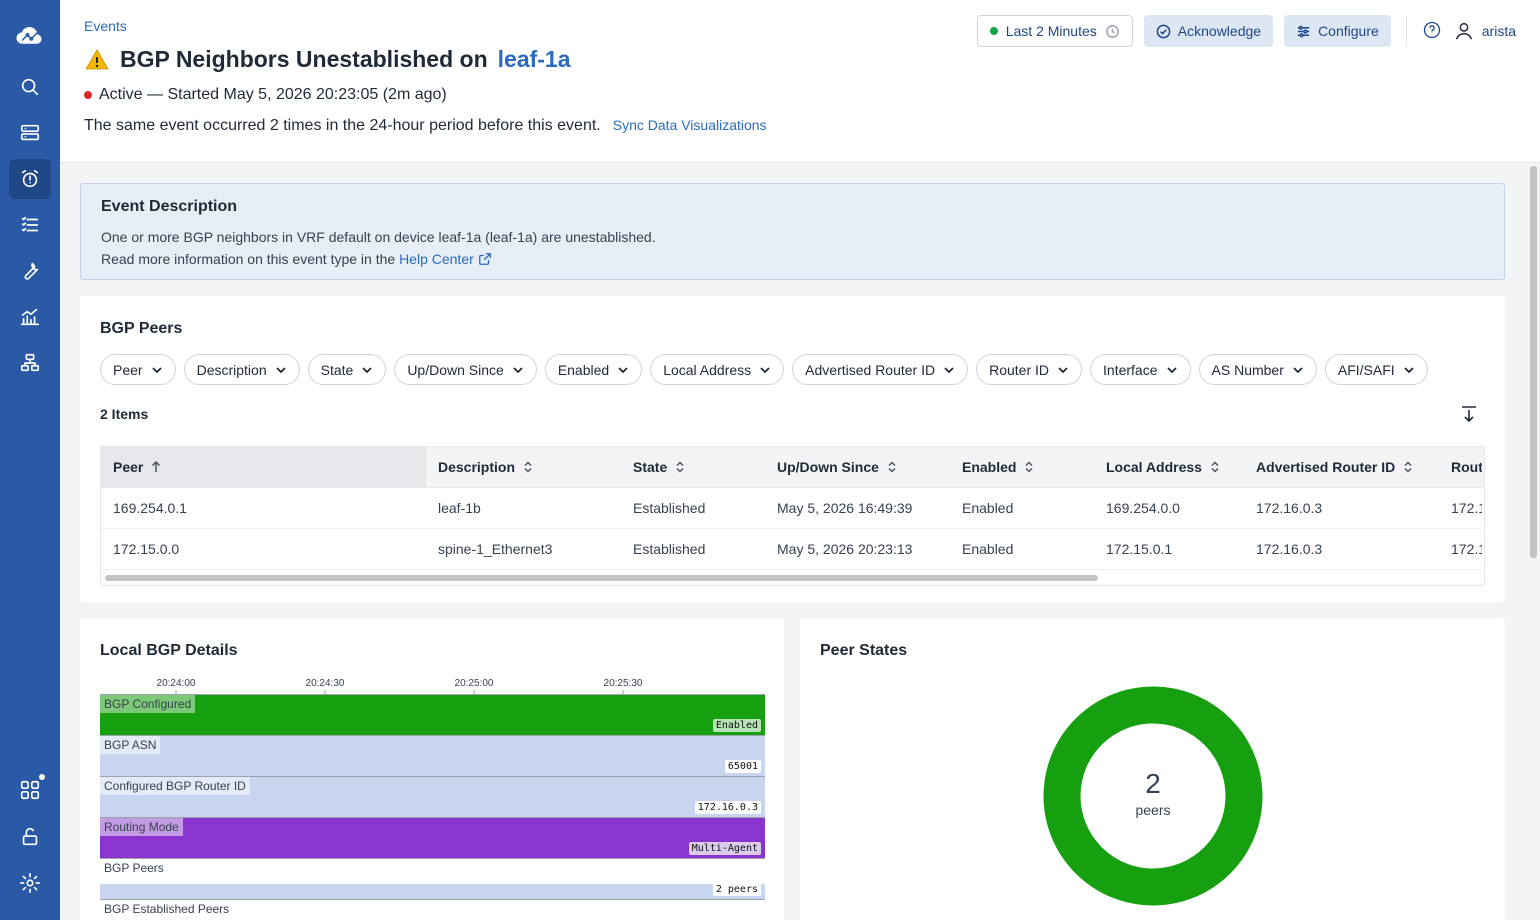 The height and width of the screenshot is (920, 1540). I want to click on alarm-icon, so click(30, 179).